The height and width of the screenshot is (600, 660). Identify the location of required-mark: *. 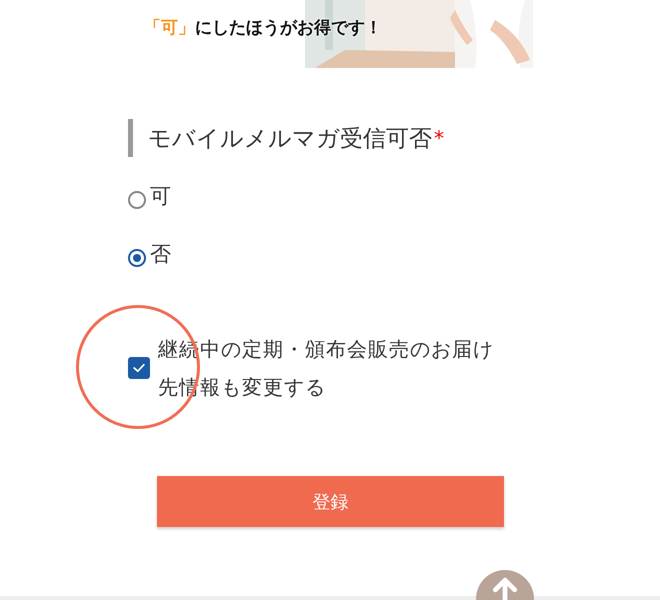
(439, 138).